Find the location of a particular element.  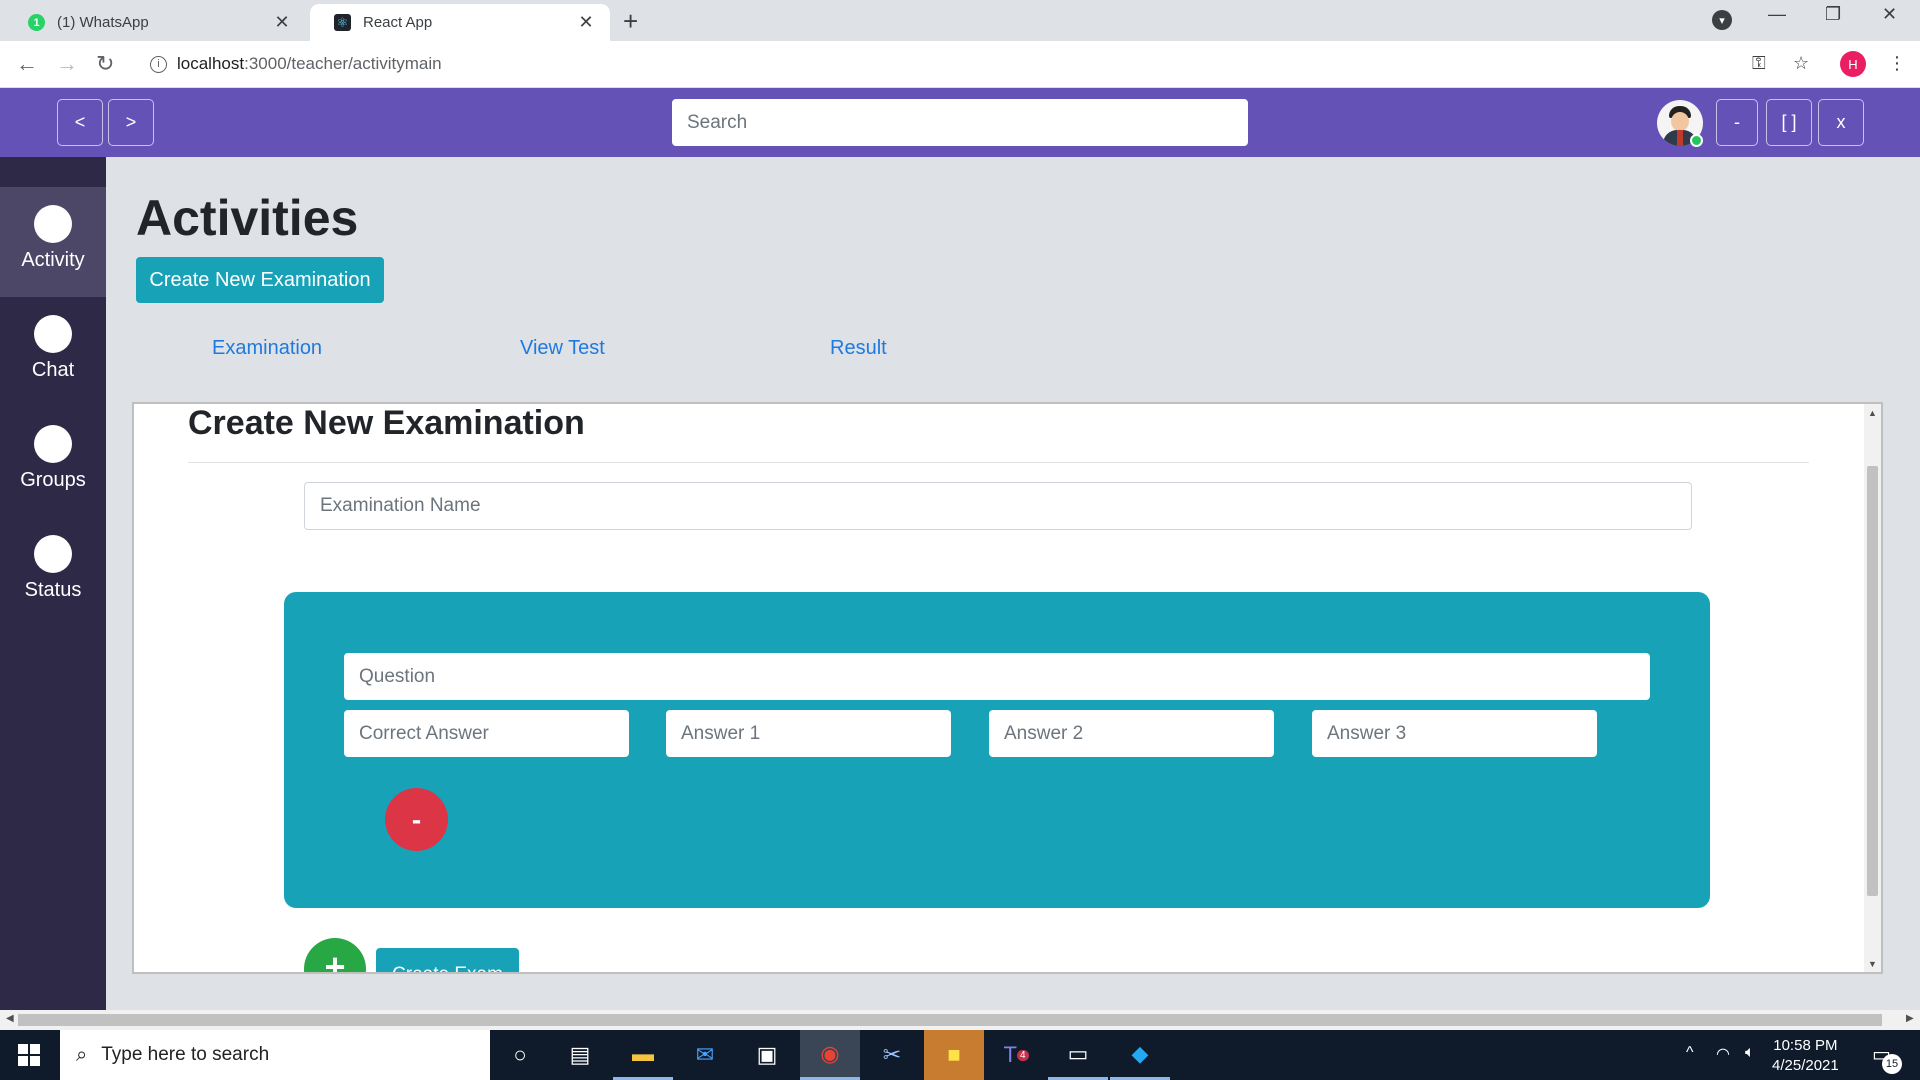

teams-icon: T4 is located at coordinates (1016, 1055).